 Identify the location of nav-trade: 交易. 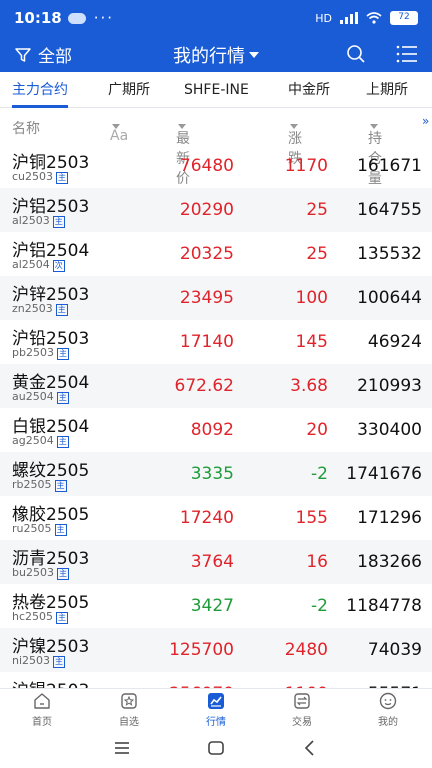
(302, 709).